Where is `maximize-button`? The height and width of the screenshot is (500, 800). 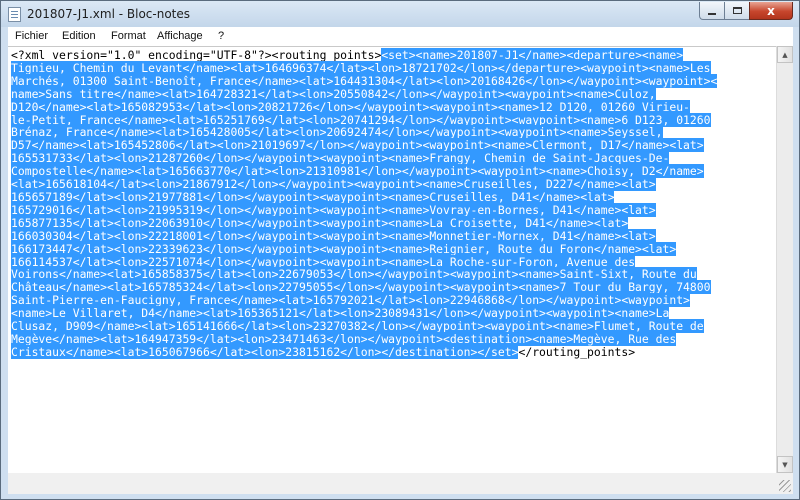
maximize-button is located at coordinates (737, 11).